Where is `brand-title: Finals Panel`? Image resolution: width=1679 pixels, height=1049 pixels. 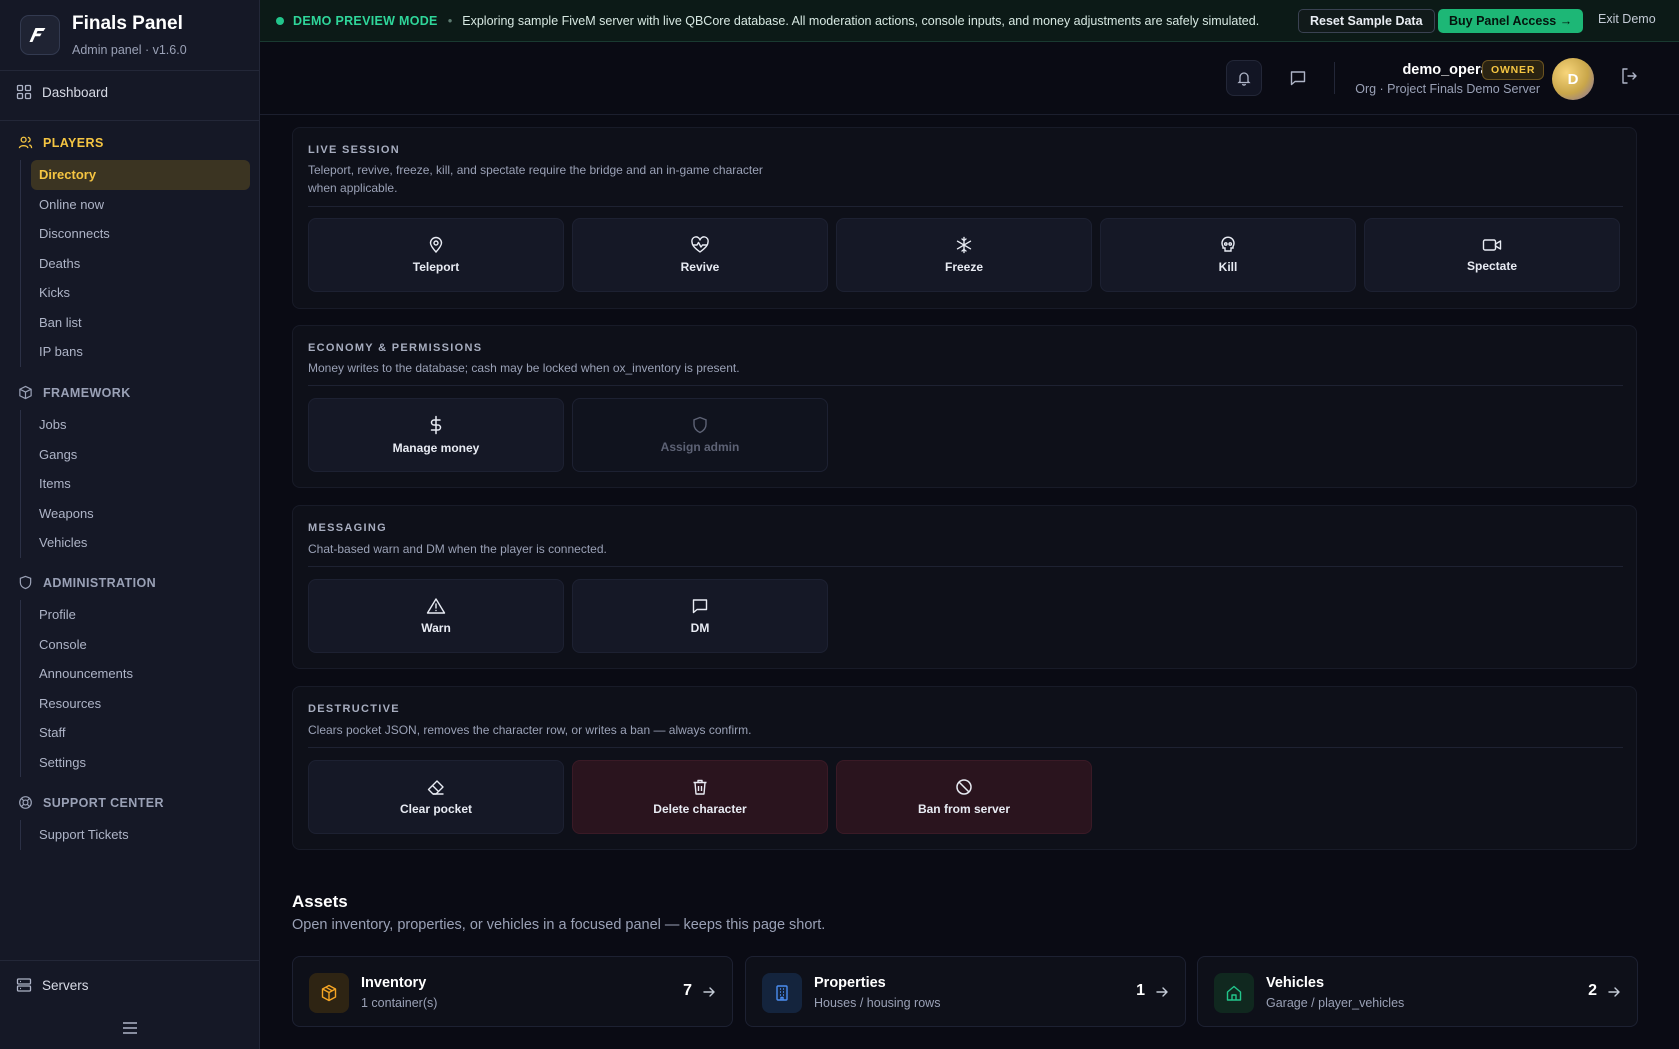 brand-title: Finals Panel is located at coordinates (127, 23).